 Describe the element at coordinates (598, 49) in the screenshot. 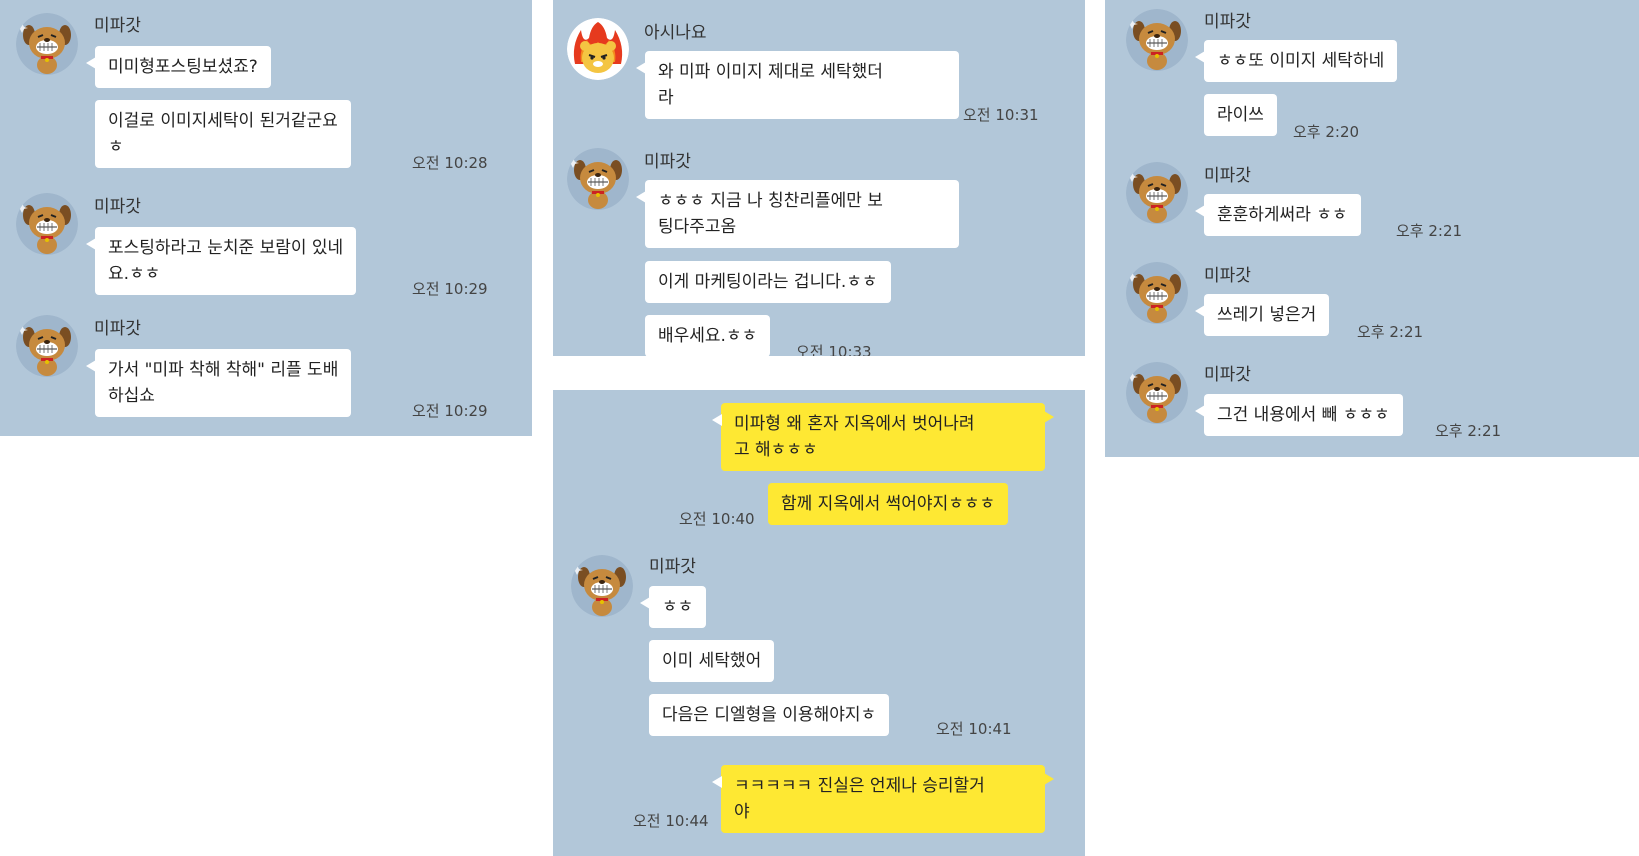

I see `profile-avatar-flame-character-icon` at that location.